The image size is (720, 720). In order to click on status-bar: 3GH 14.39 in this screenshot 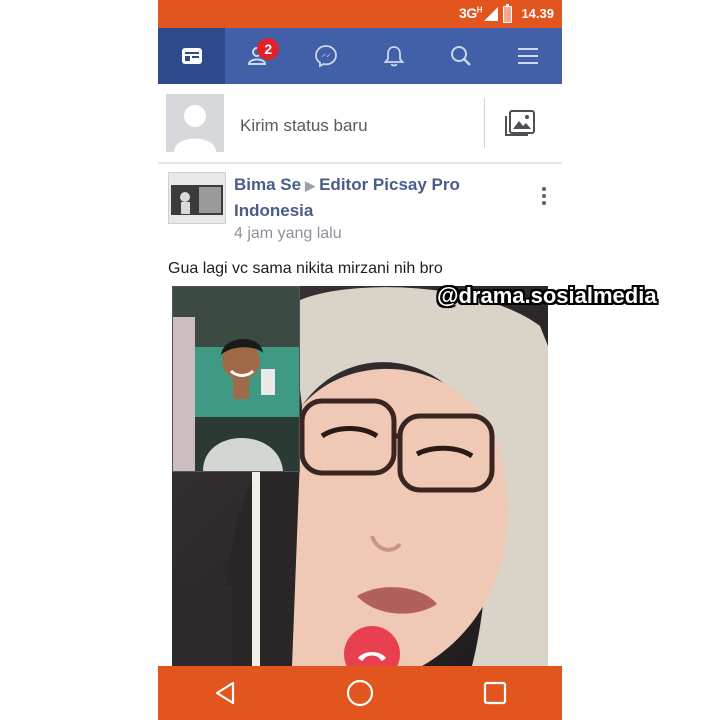, I will do `click(360, 14)`.